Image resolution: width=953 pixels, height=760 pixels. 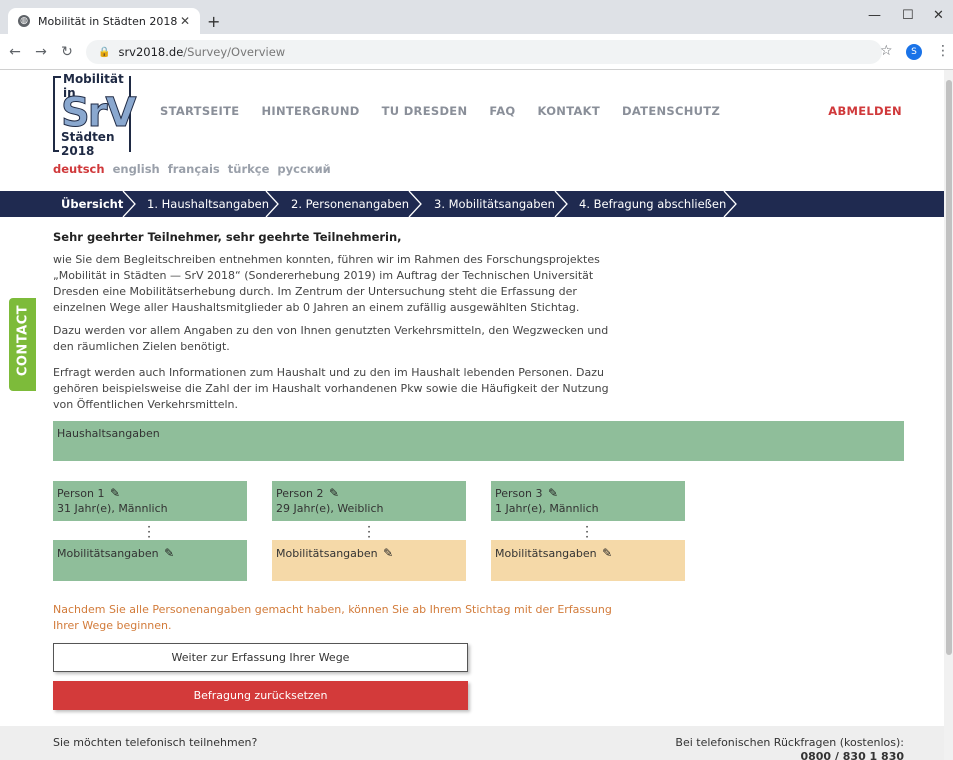 What do you see at coordinates (908, 15) in the screenshot?
I see `maximize-icon: ☐` at bounding box center [908, 15].